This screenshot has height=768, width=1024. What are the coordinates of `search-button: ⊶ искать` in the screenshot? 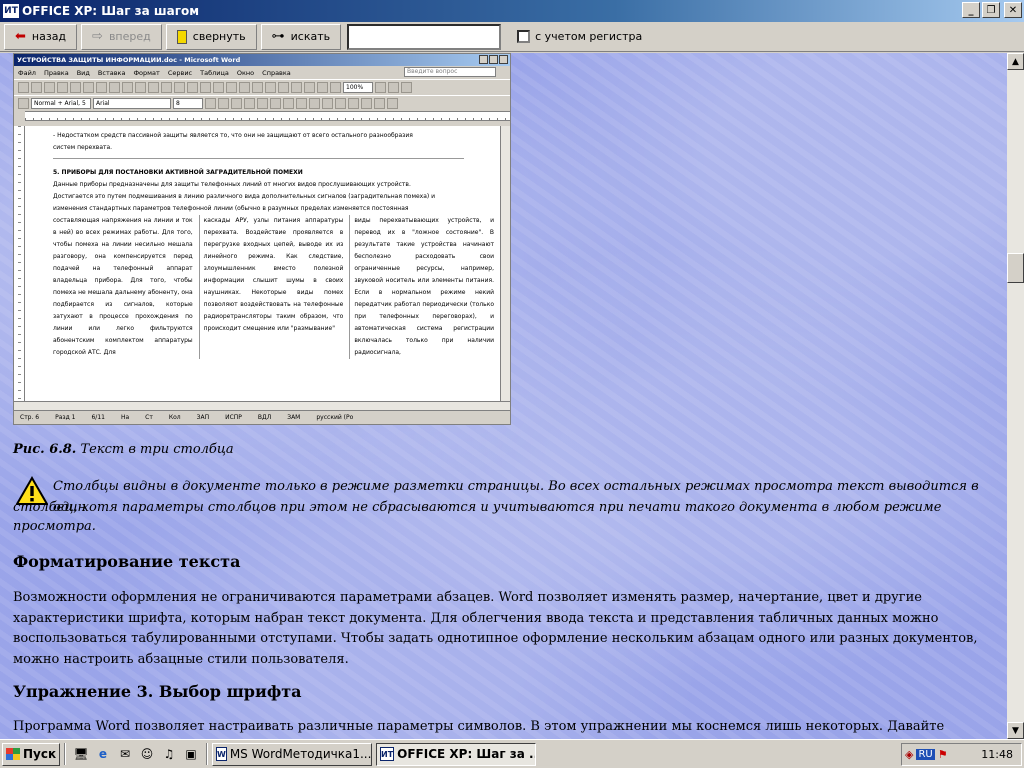 It's located at (301, 36).